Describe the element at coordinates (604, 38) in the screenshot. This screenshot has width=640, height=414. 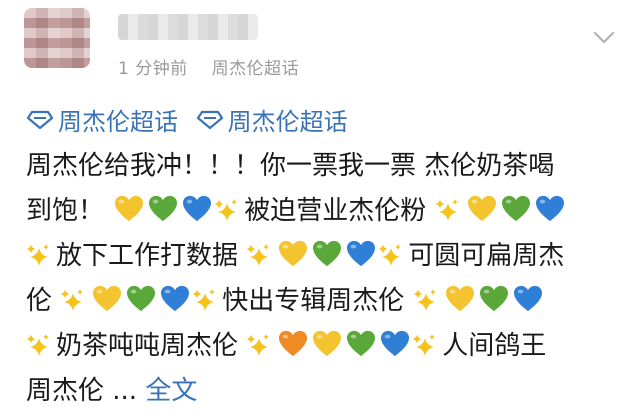
I see `chevron-down-icon` at that location.